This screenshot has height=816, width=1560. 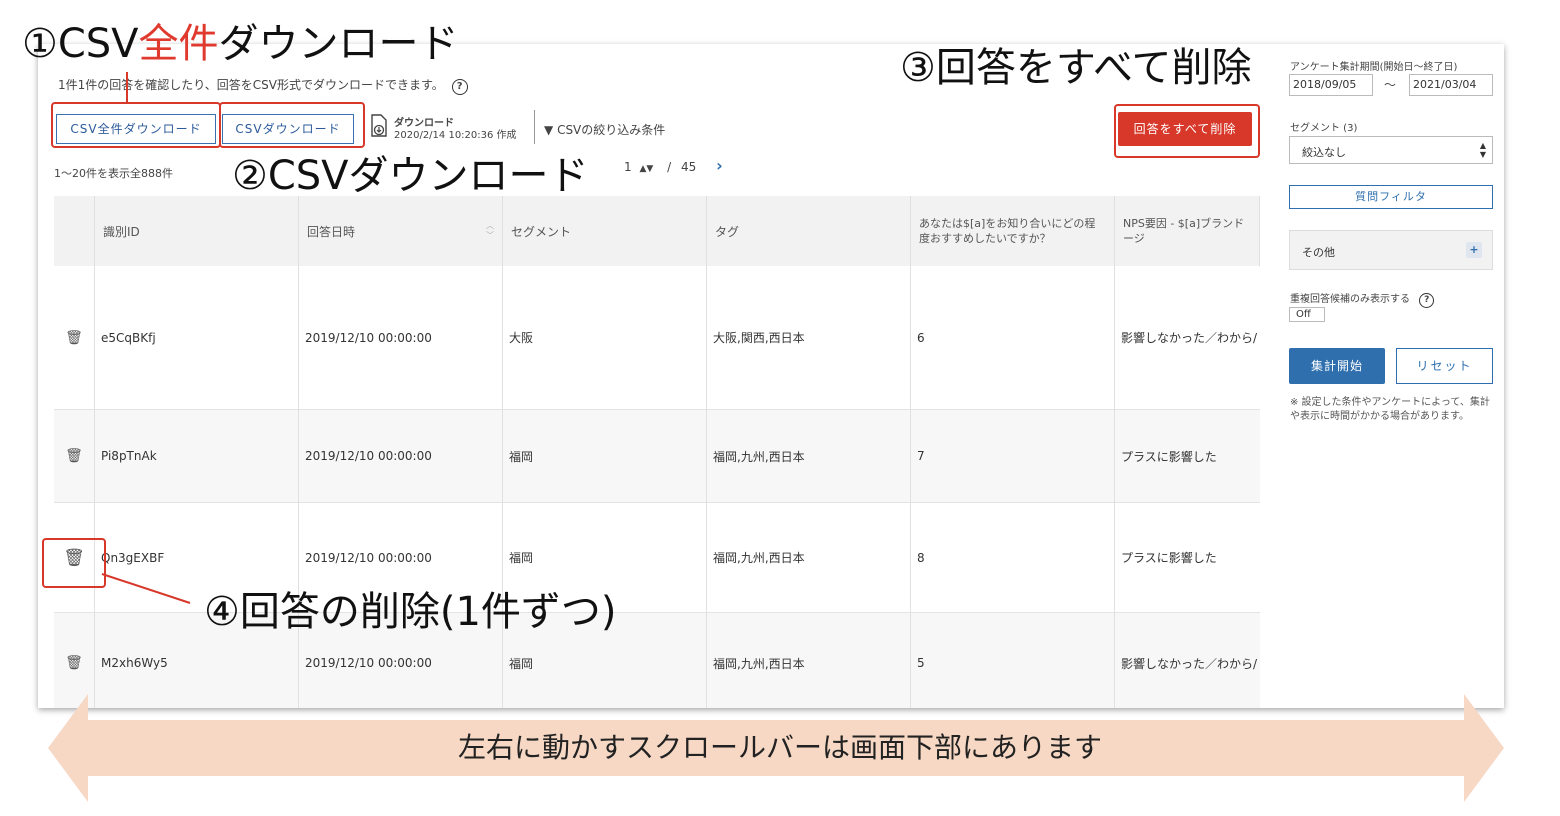 I want to click on annotation-csv-all-download: ①CSV全件ダウンロード, so click(x=240, y=44).